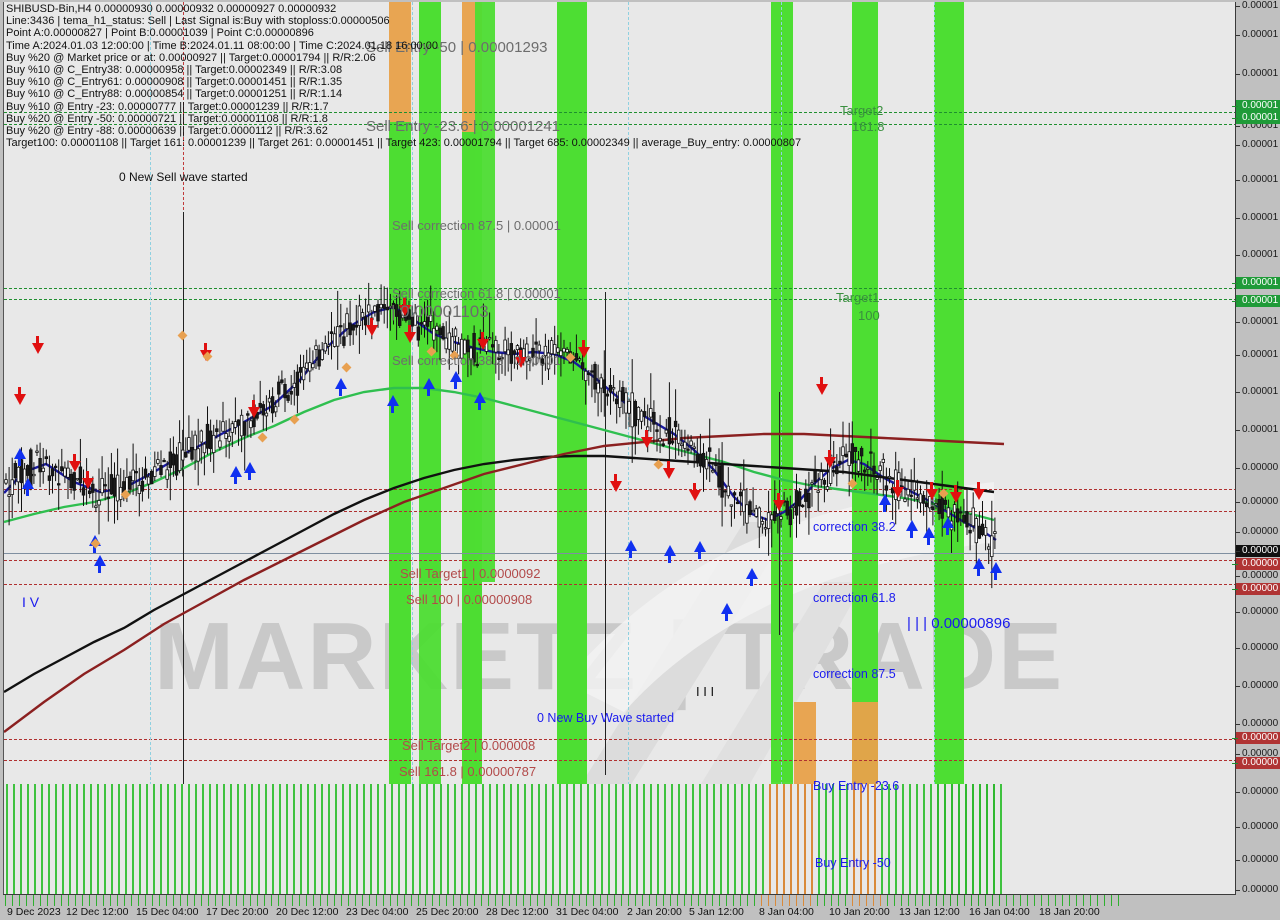  What do you see at coordinates (1258, 551) in the screenshot?
I see `price-tick-18: 0.00000` at bounding box center [1258, 551].